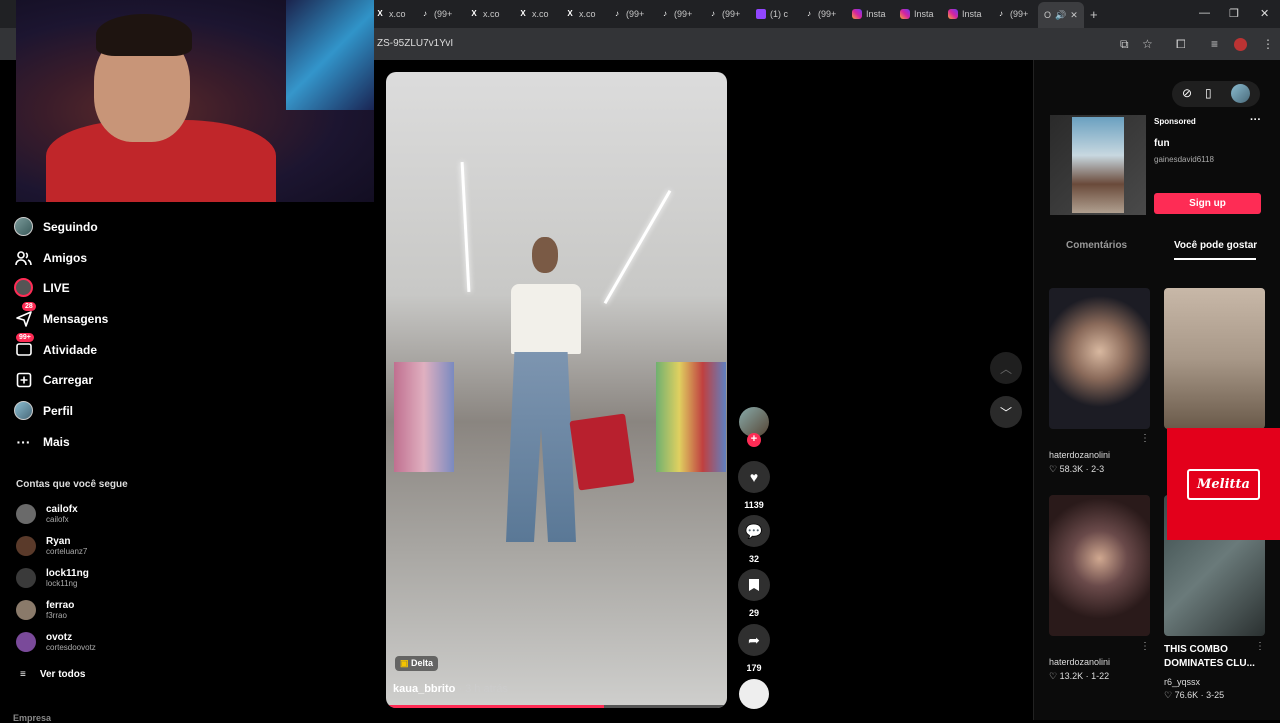 This screenshot has height=723, width=1280. What do you see at coordinates (43, 410) in the screenshot?
I see `sidebar-item-profile: Perfil` at bounding box center [43, 410].